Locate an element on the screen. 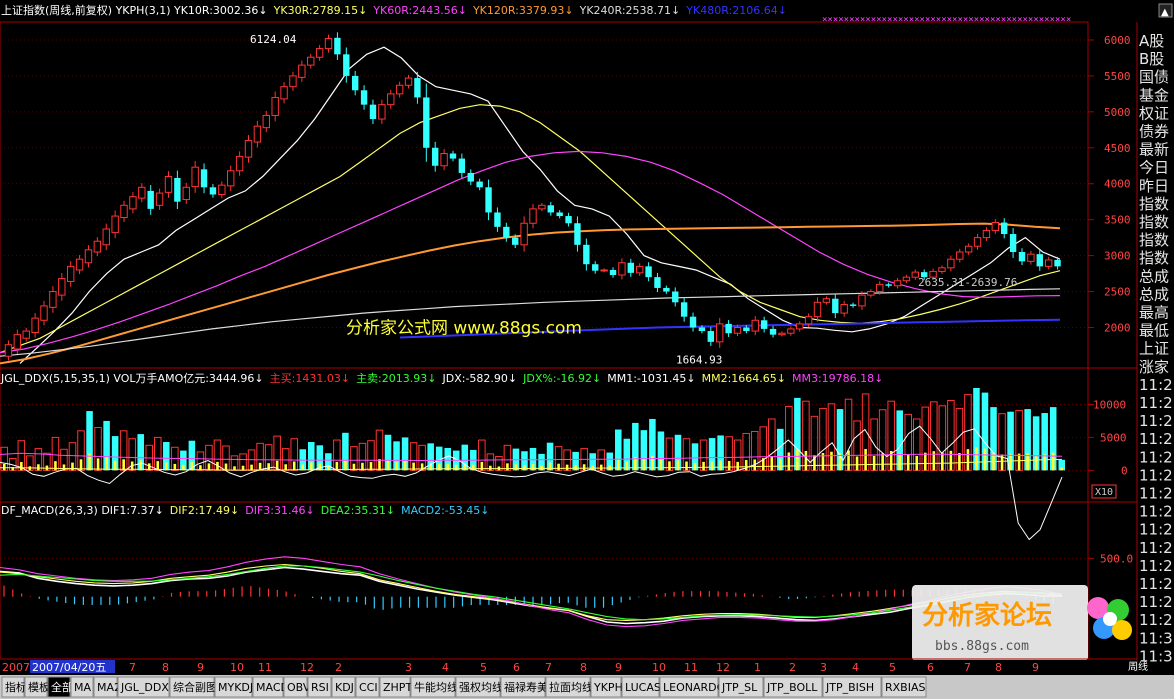 The height and width of the screenshot is (699, 1174). high-annotation: 6124.04 is located at coordinates (273, 39).